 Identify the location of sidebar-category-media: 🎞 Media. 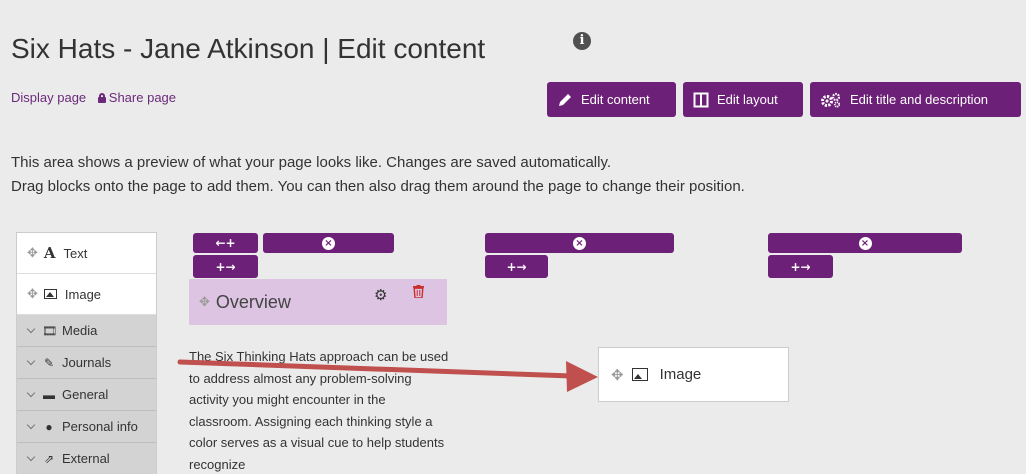
(86, 331).